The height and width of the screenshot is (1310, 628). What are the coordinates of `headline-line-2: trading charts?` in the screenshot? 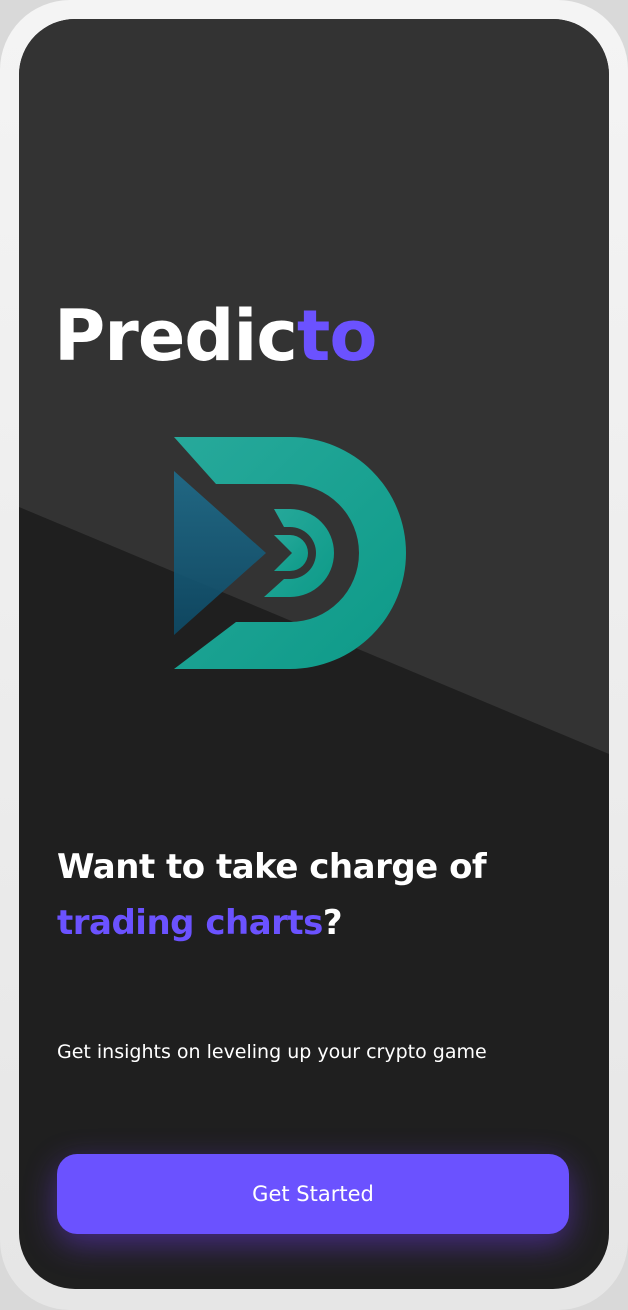 It's located at (317, 923).